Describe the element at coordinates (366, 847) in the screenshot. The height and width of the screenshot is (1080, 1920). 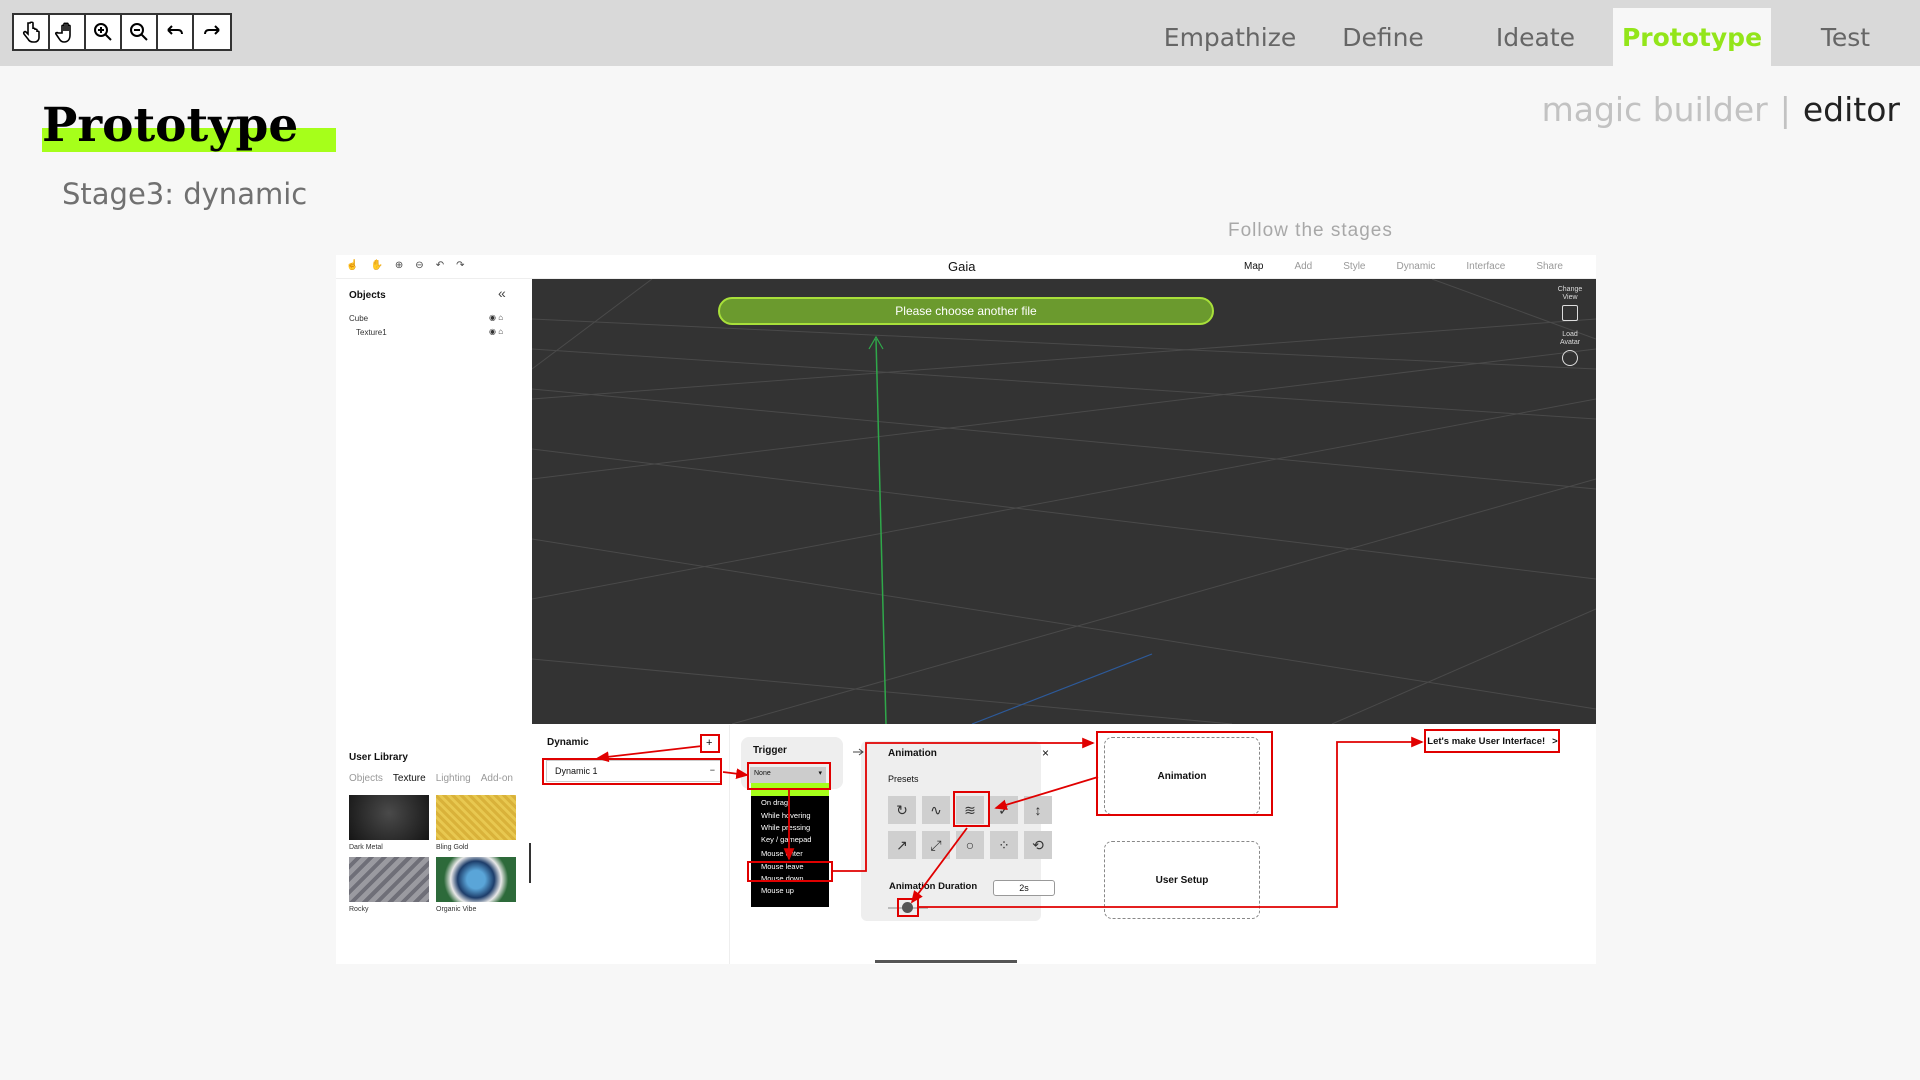
I see `texture-label: Dark Metal` at that location.